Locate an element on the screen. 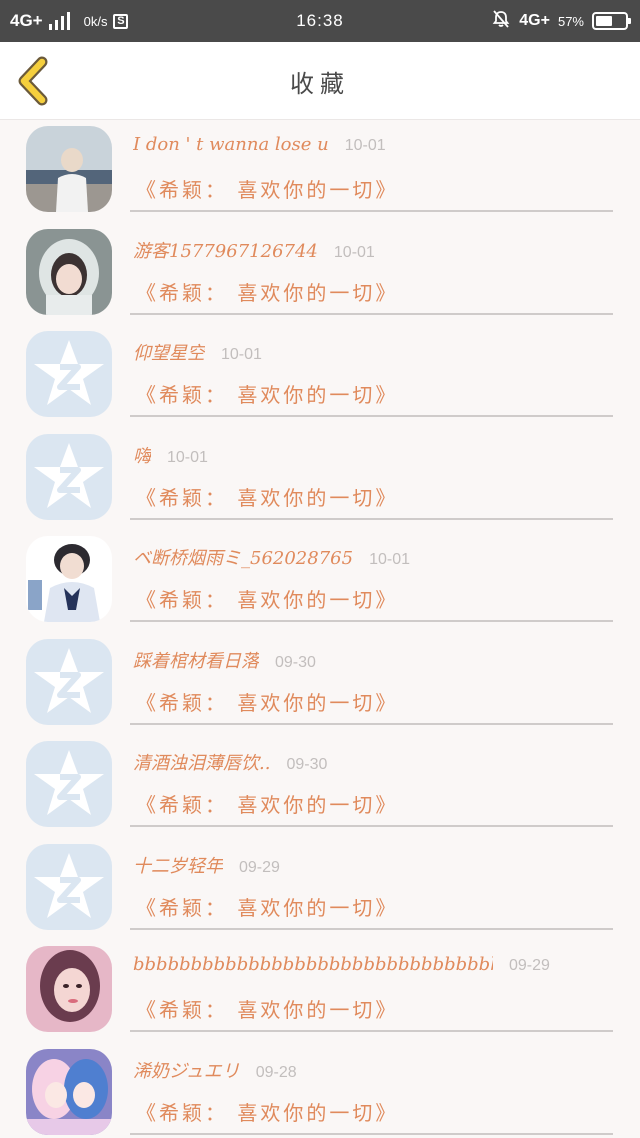 The width and height of the screenshot is (640, 1138). list-item: 踩着棺材看日落 09-30 《希颖： 喜欢你的一切》 is located at coordinates (320, 684).